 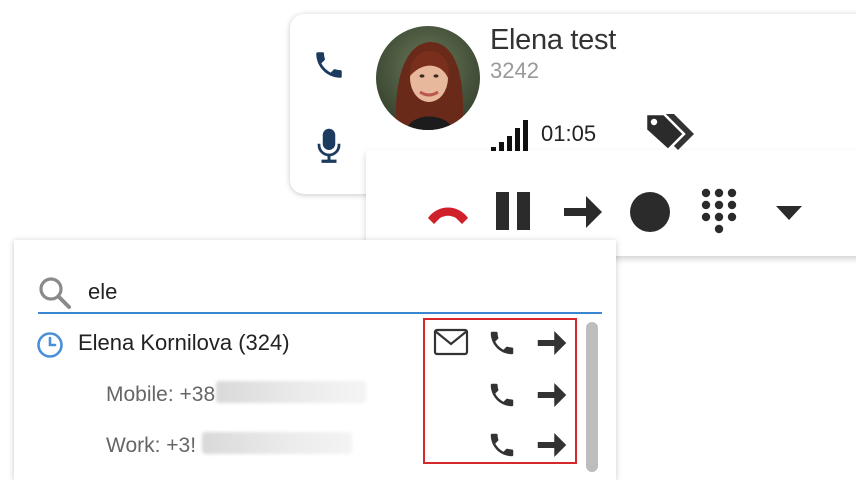 What do you see at coordinates (514, 70) in the screenshot?
I see `caller-number: 3242` at bounding box center [514, 70].